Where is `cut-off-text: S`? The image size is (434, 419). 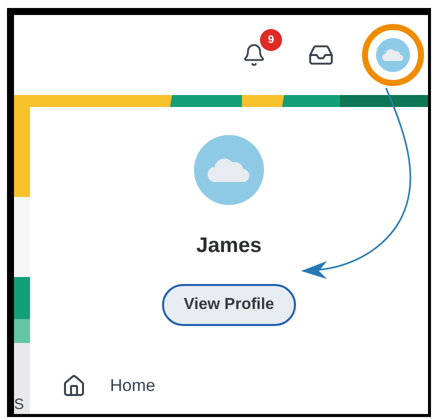 cut-off-text: S is located at coordinates (22, 405).